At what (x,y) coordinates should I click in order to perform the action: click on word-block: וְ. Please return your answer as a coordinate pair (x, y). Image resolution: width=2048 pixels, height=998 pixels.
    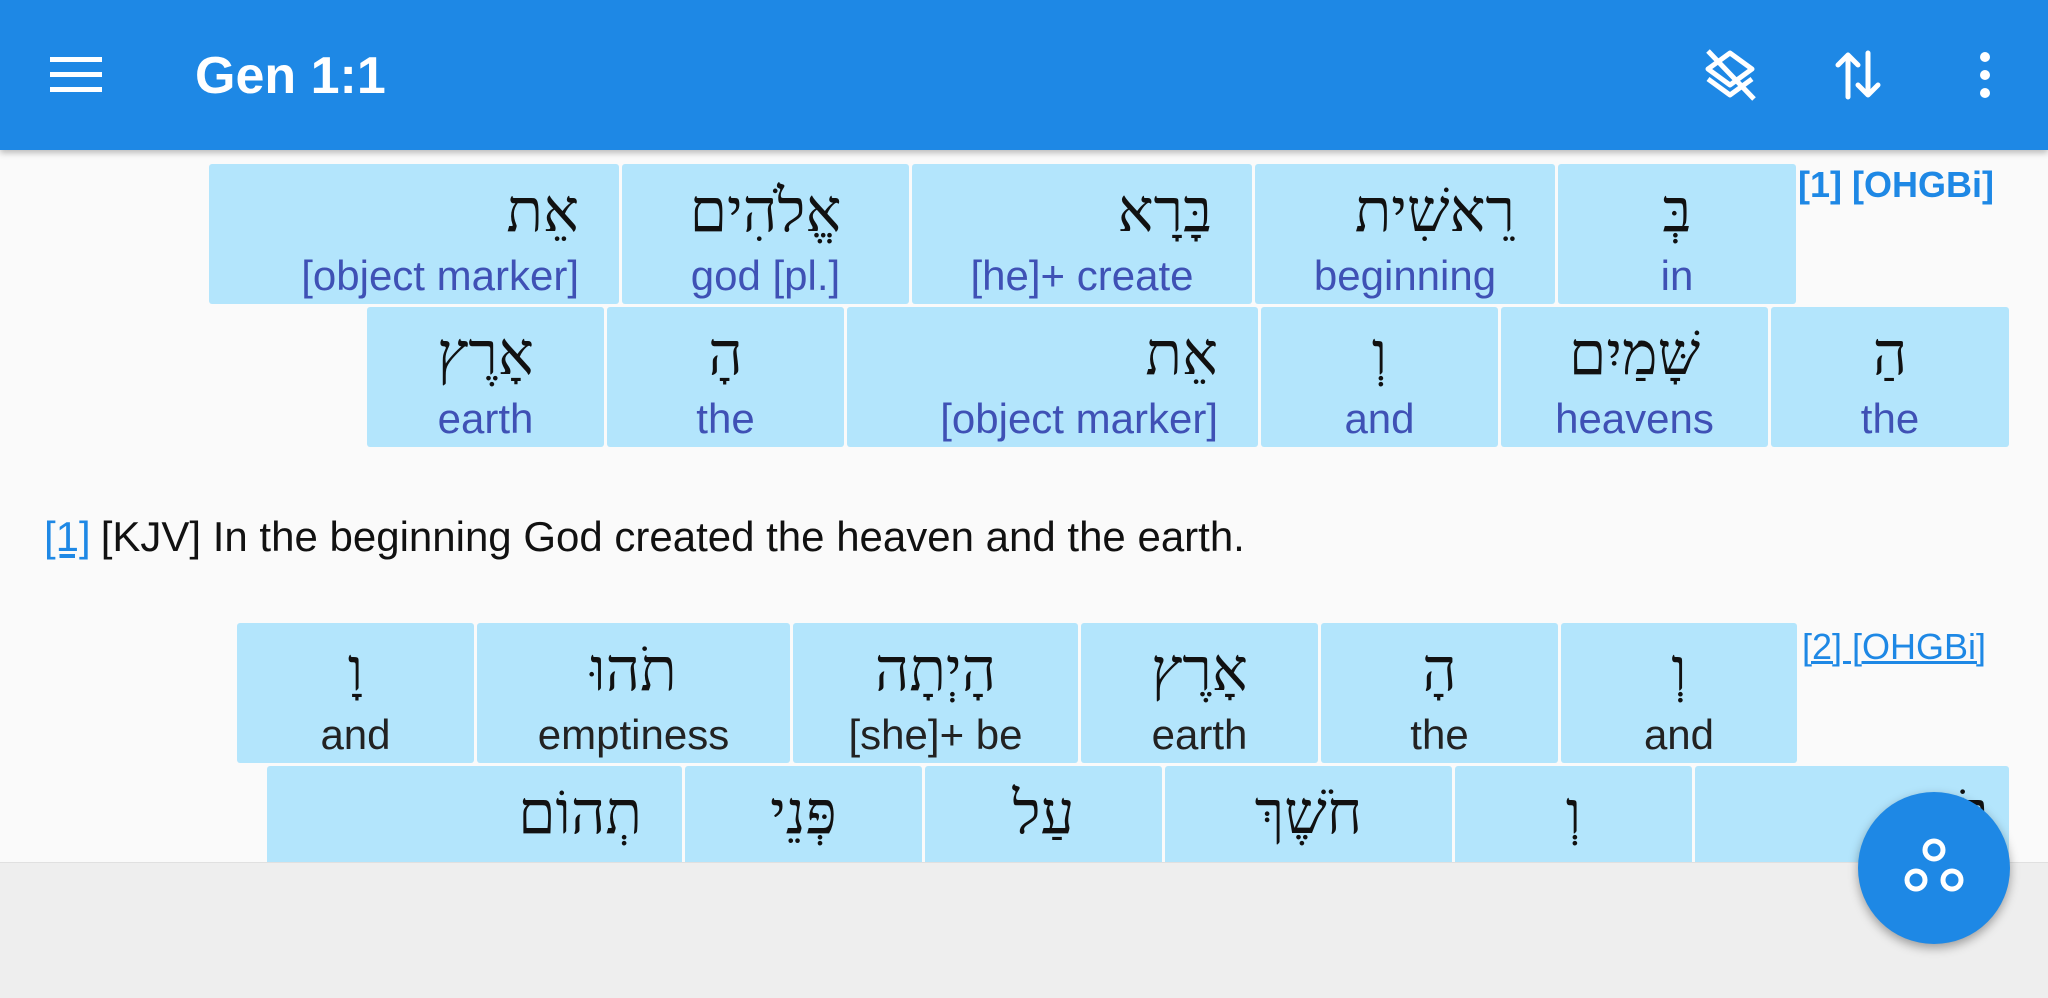
    Looking at the image, I should click on (1573, 814).